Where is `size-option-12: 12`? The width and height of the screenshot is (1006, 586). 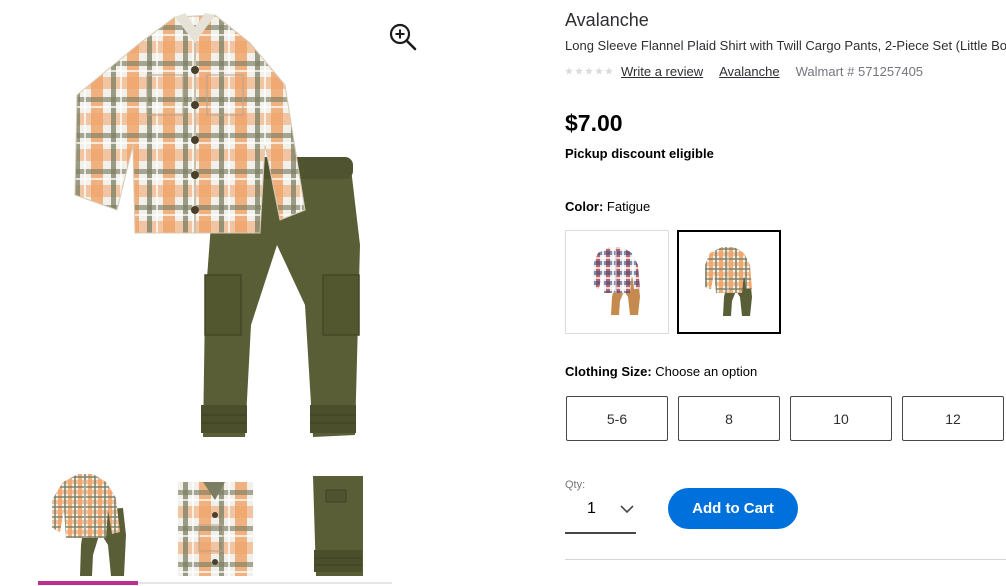
size-option-12: 12 is located at coordinates (953, 418).